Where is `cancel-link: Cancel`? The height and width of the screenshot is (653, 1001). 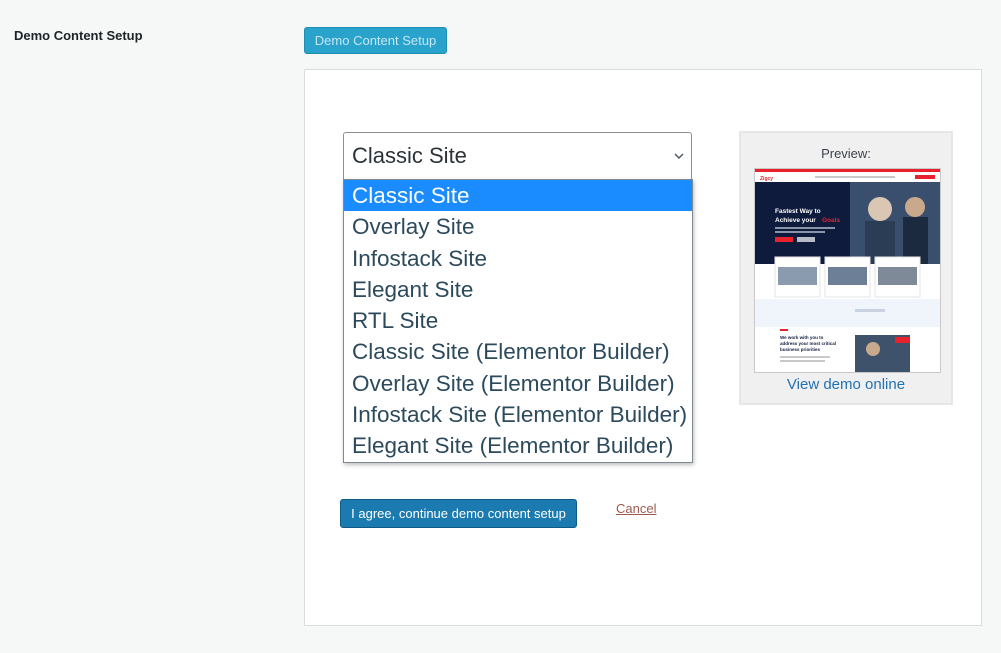
cancel-link: Cancel is located at coordinates (636, 508).